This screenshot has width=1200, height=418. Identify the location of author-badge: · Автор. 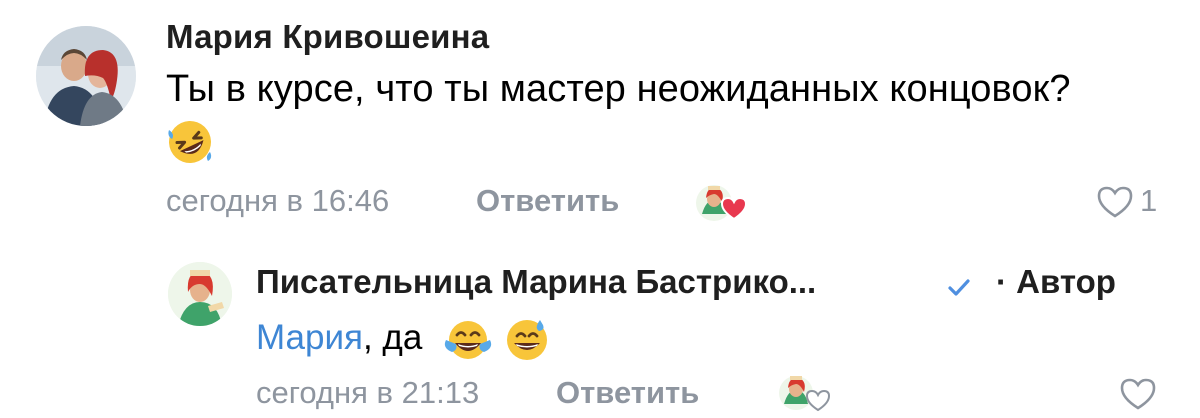
(1056, 281).